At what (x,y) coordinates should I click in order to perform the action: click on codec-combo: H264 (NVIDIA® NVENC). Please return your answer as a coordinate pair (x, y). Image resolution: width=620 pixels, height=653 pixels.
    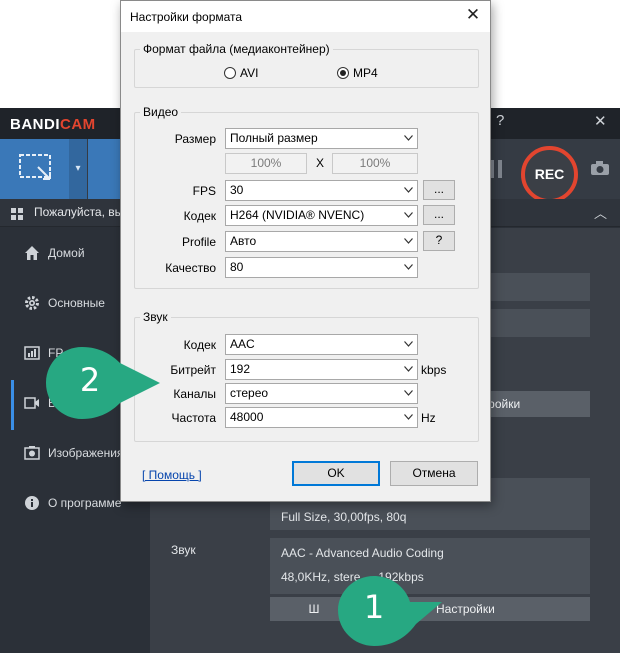
    Looking at the image, I should click on (321, 215).